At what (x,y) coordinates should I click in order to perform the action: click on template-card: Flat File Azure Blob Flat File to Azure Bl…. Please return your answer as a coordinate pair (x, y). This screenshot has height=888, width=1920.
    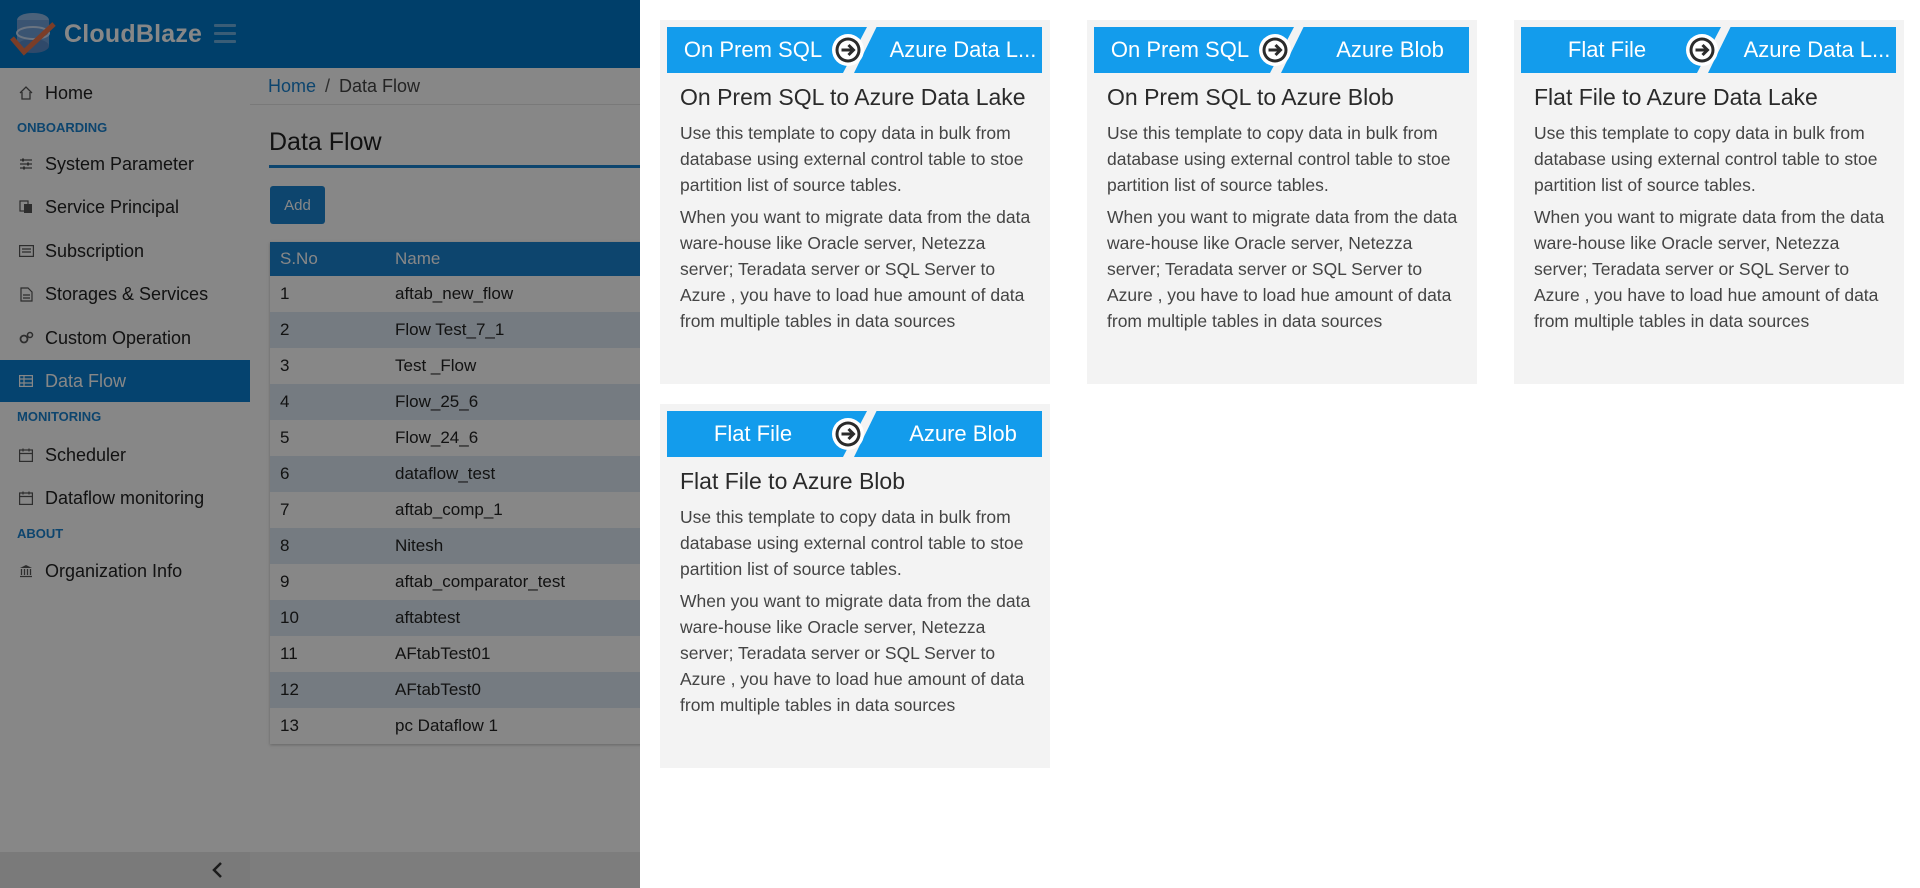
    Looking at the image, I should click on (855, 586).